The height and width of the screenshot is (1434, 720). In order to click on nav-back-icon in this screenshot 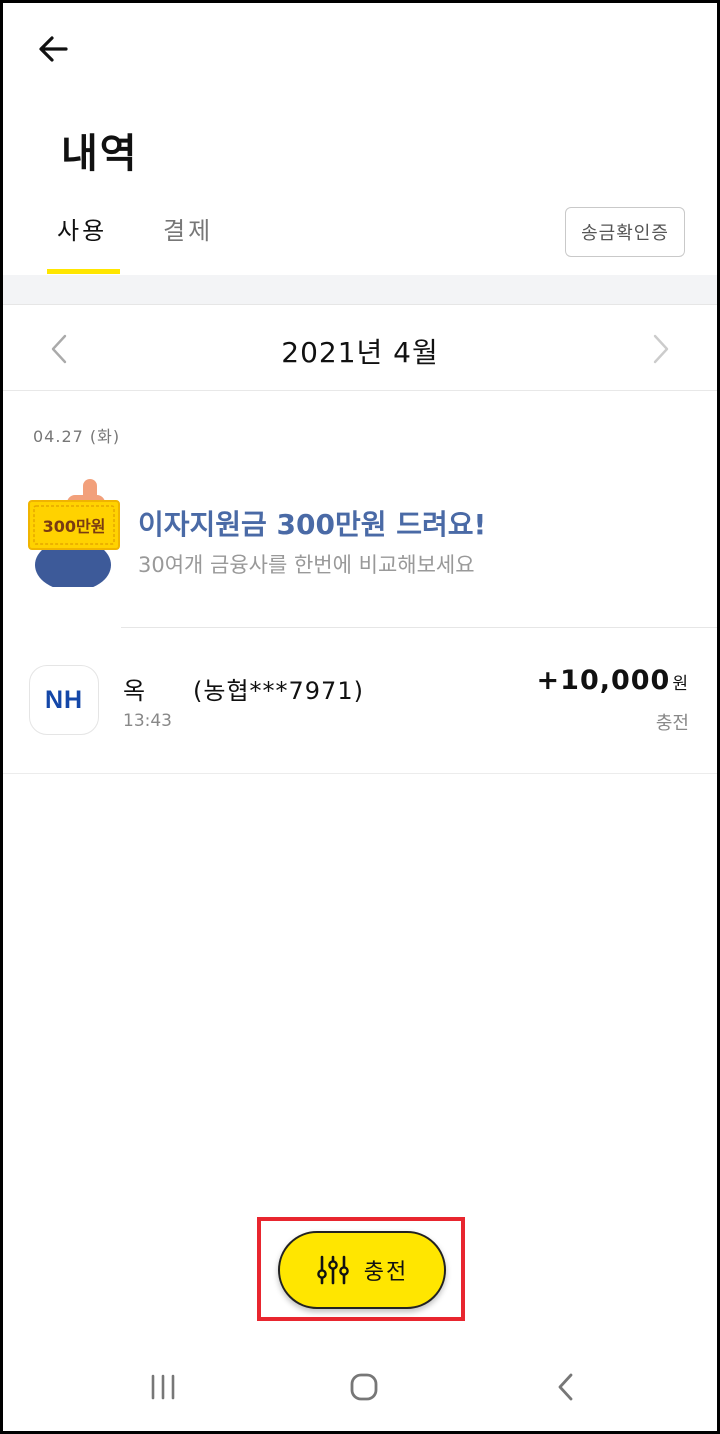, I will do `click(565, 1387)`.